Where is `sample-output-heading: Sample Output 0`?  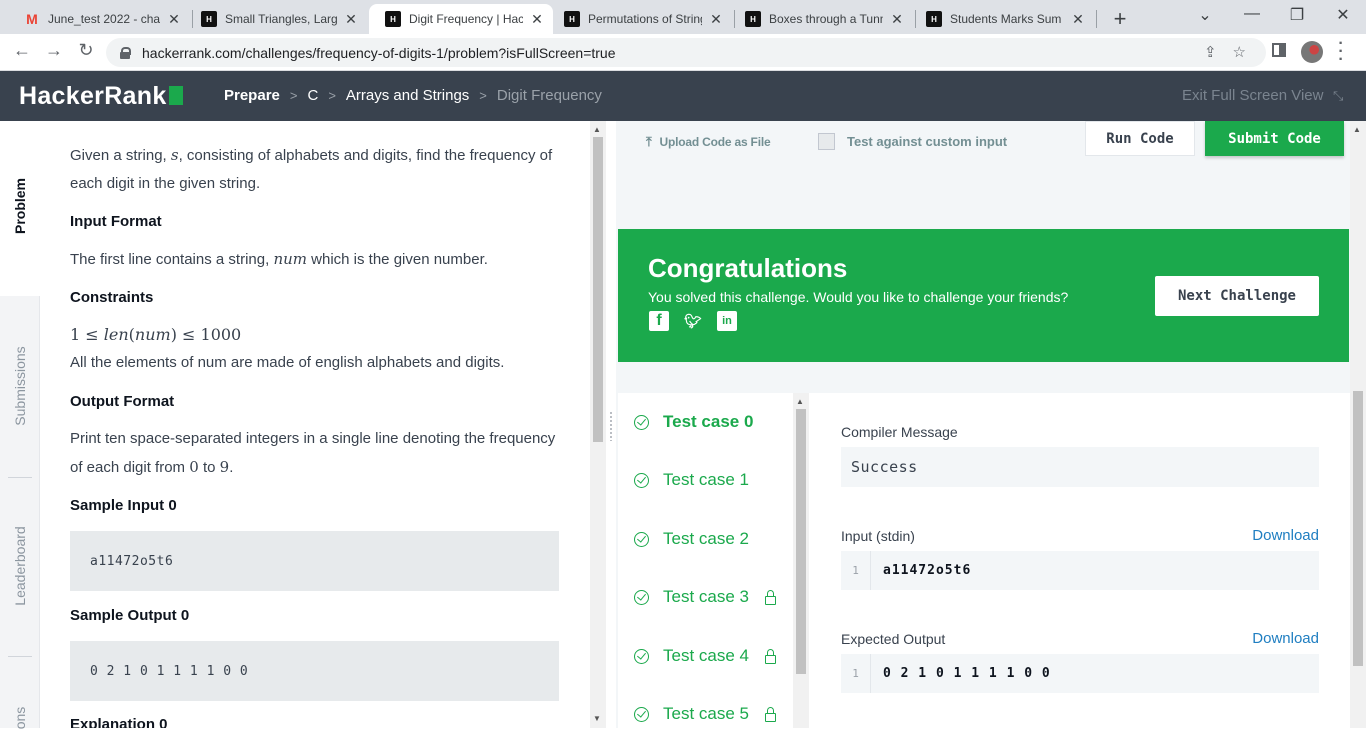 sample-output-heading: Sample Output 0 is located at coordinates (130, 615).